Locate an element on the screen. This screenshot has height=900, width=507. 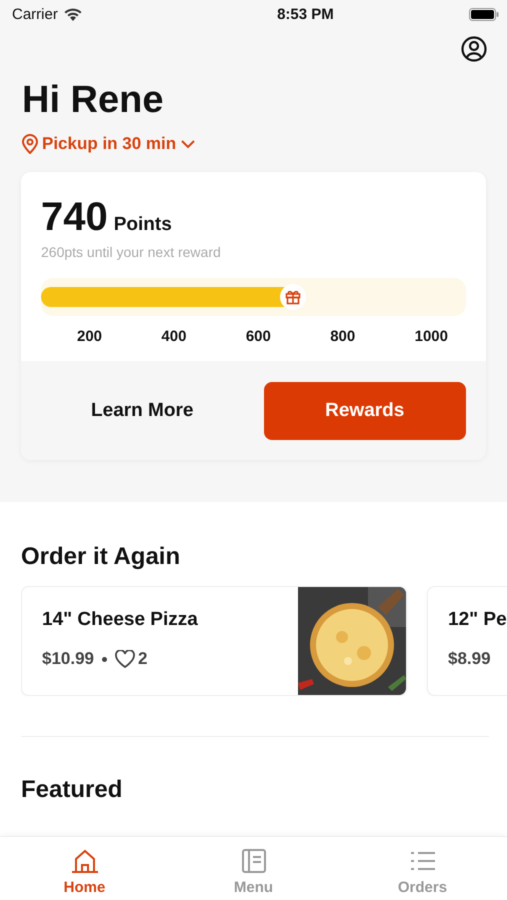
wifi-icon is located at coordinates (73, 14).